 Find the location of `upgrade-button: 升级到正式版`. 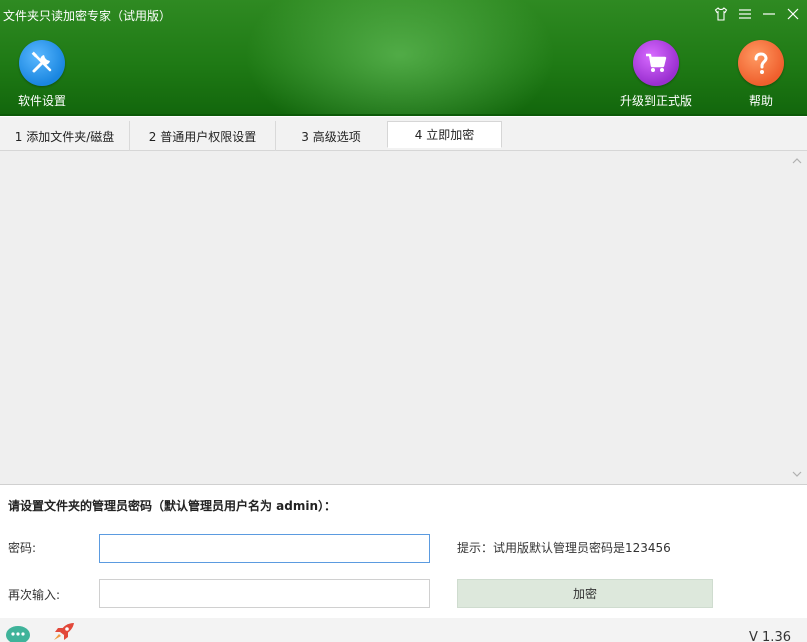

upgrade-button: 升级到正式版 is located at coordinates (656, 74).